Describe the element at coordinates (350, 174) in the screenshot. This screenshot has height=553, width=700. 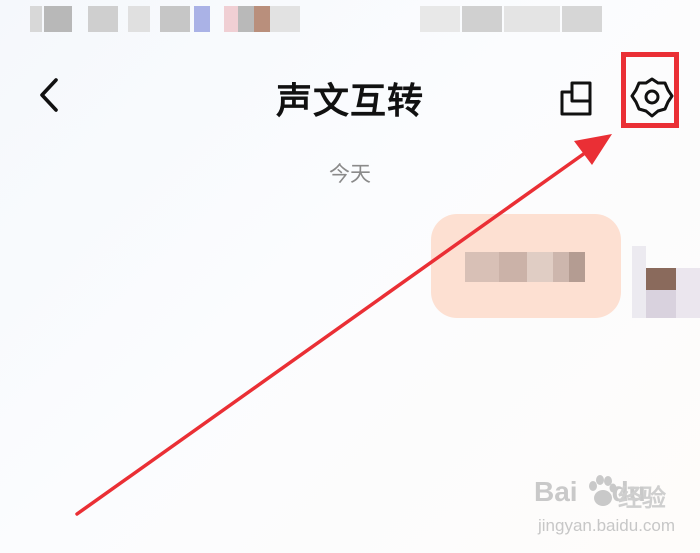
I see `date-separator: 今天` at that location.